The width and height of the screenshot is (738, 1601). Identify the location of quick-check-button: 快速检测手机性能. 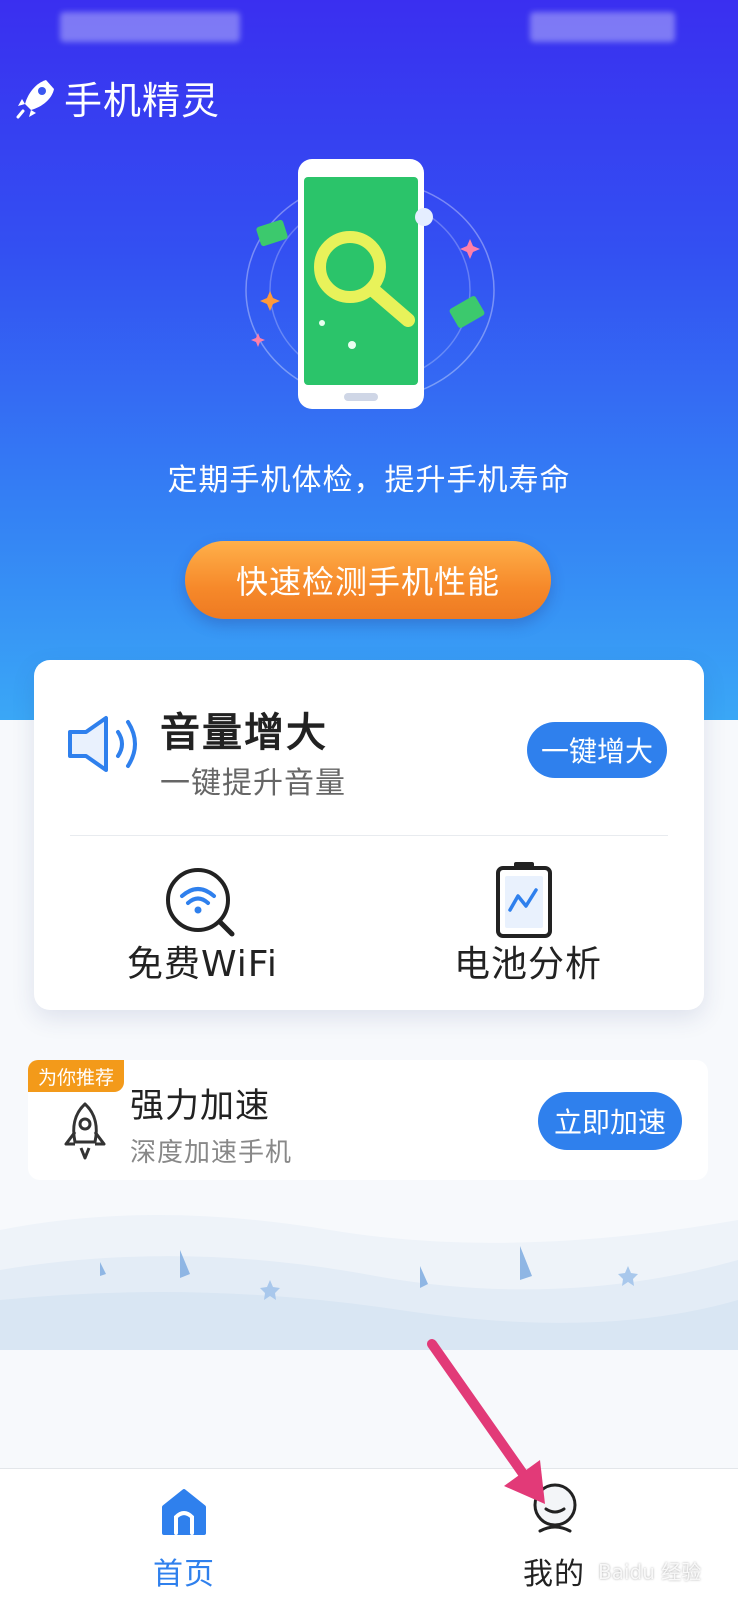
(368, 580).